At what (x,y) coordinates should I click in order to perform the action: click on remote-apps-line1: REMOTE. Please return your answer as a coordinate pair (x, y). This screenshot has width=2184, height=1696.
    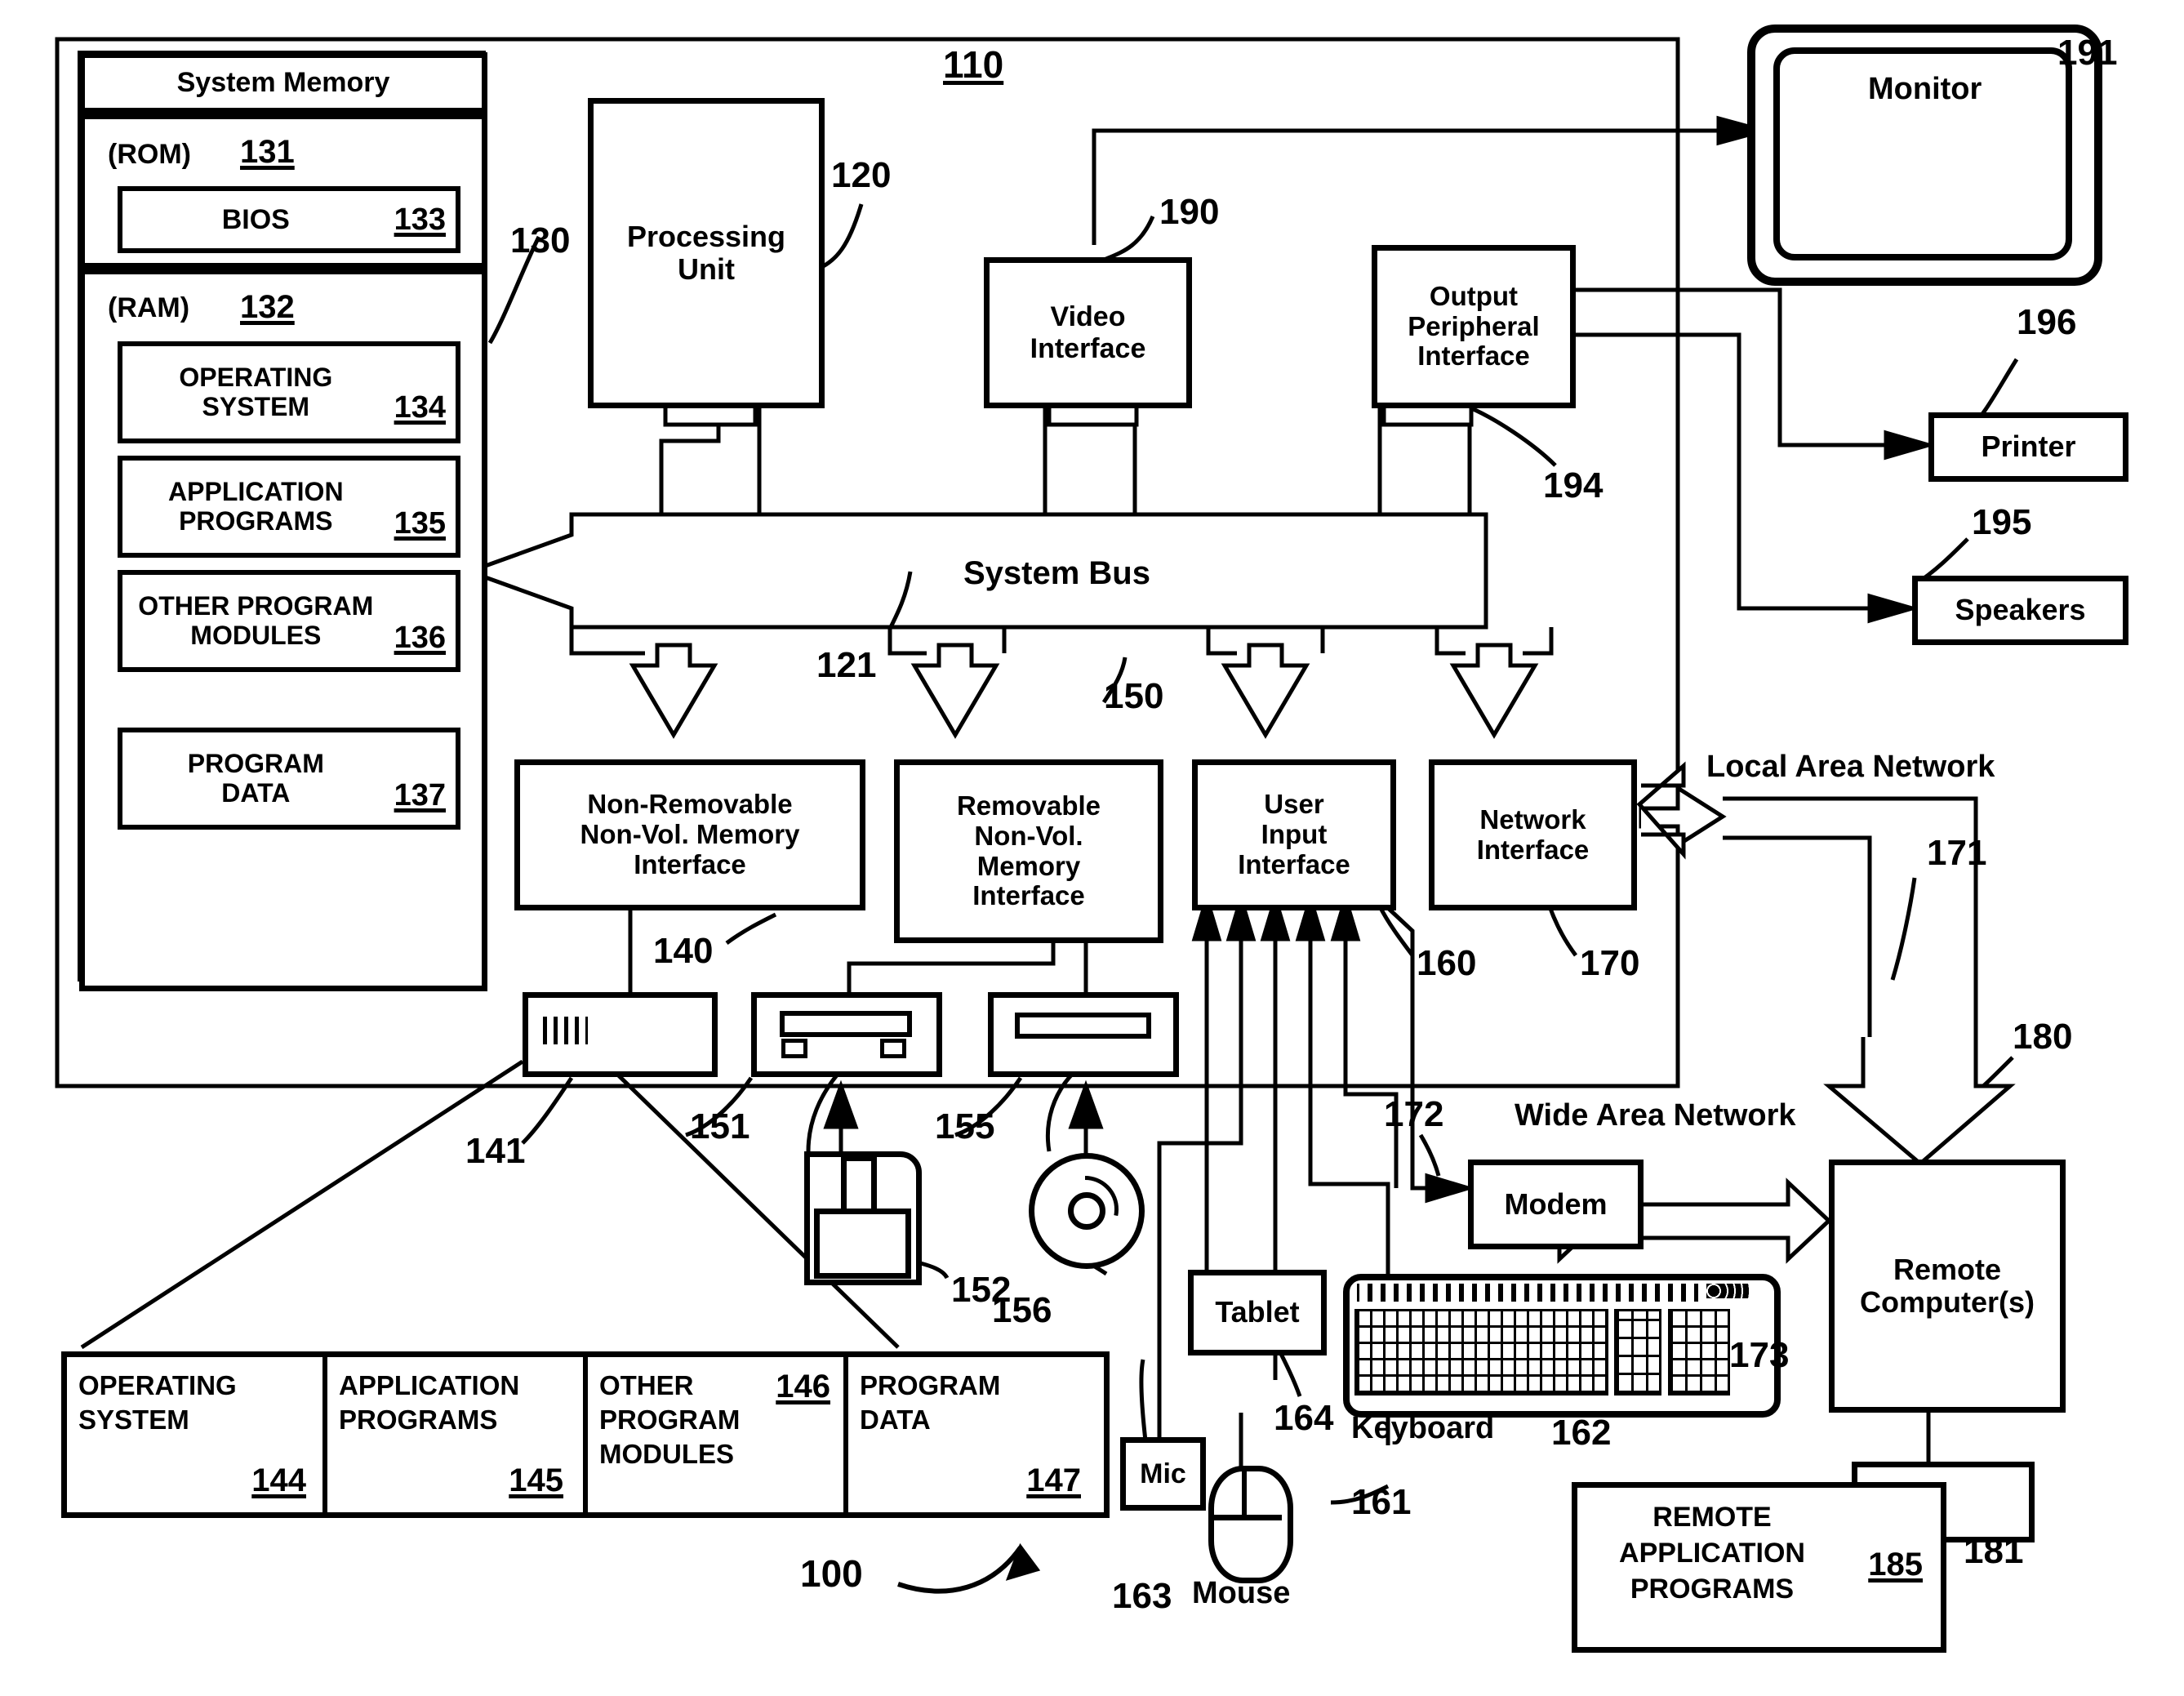
    Looking at the image, I should click on (1712, 1517).